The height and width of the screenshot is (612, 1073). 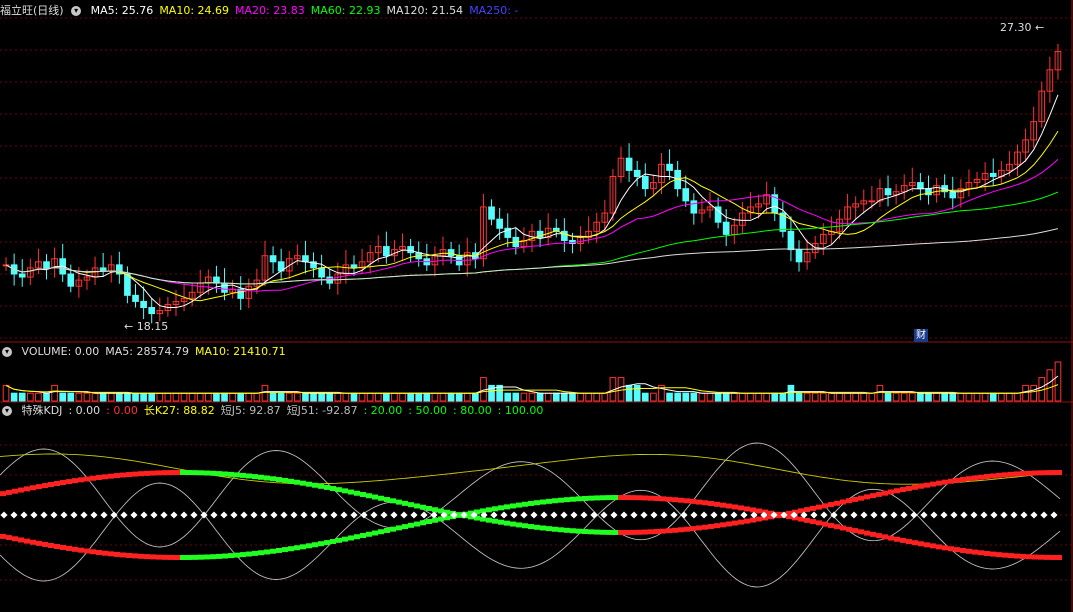 What do you see at coordinates (921, 335) in the screenshot?
I see `finance-badge: 财` at bounding box center [921, 335].